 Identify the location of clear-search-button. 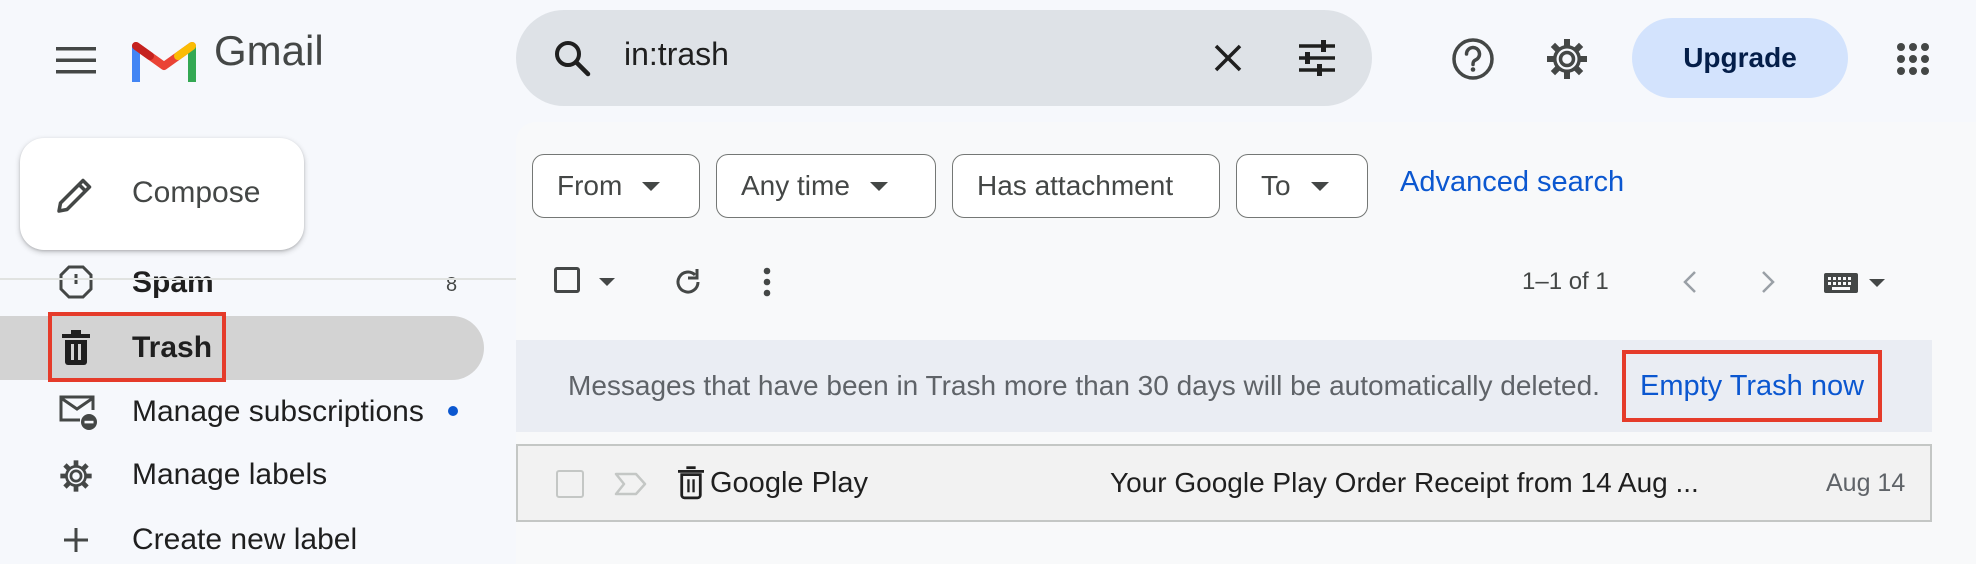
(1228, 58).